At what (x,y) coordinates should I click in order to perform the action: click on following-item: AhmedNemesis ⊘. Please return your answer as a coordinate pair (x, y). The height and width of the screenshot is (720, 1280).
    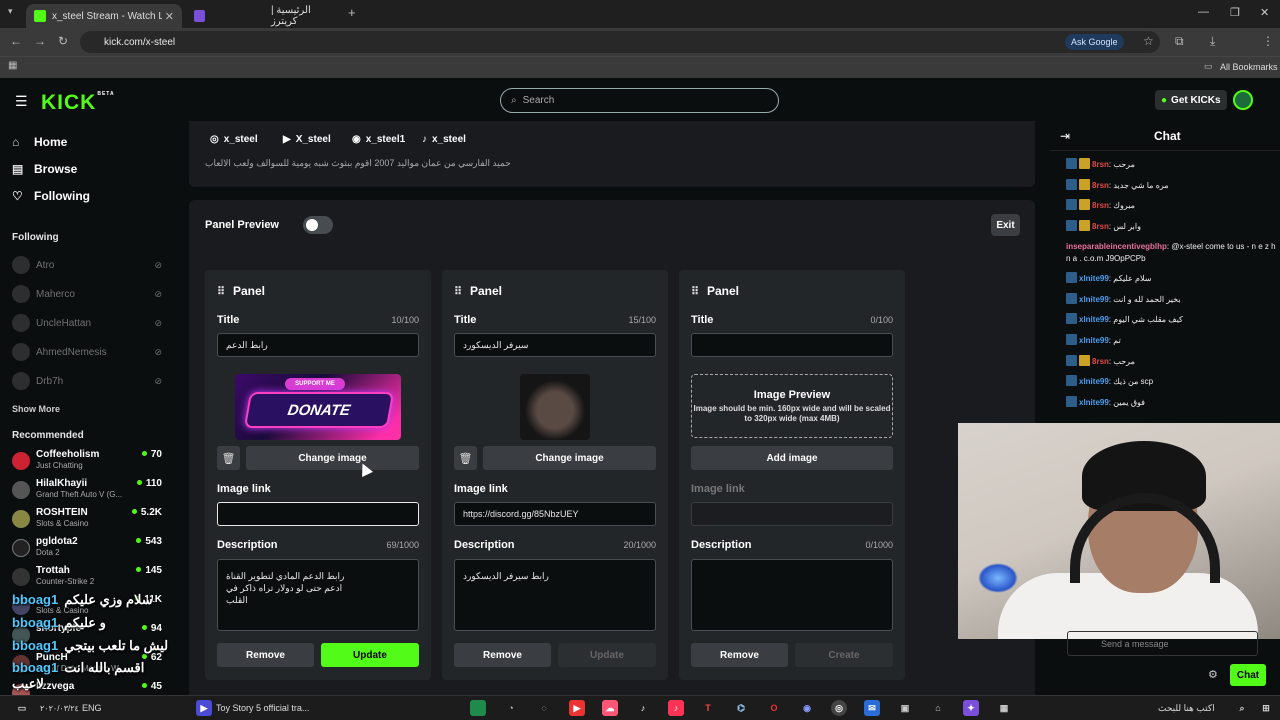
    Looking at the image, I should click on (87, 352).